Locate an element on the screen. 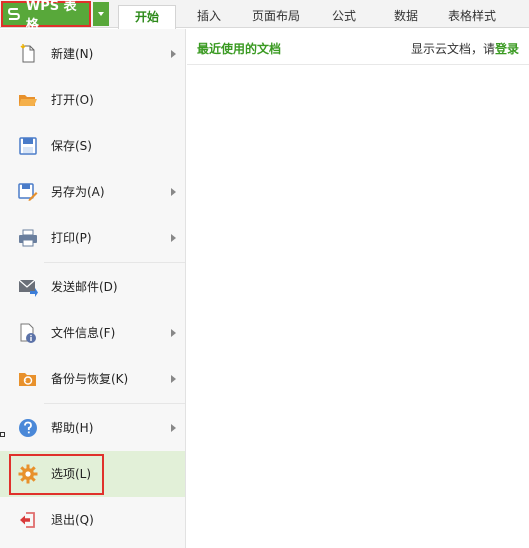 The width and height of the screenshot is (529, 548). tab-label: 页面布局 is located at coordinates (275, 16).